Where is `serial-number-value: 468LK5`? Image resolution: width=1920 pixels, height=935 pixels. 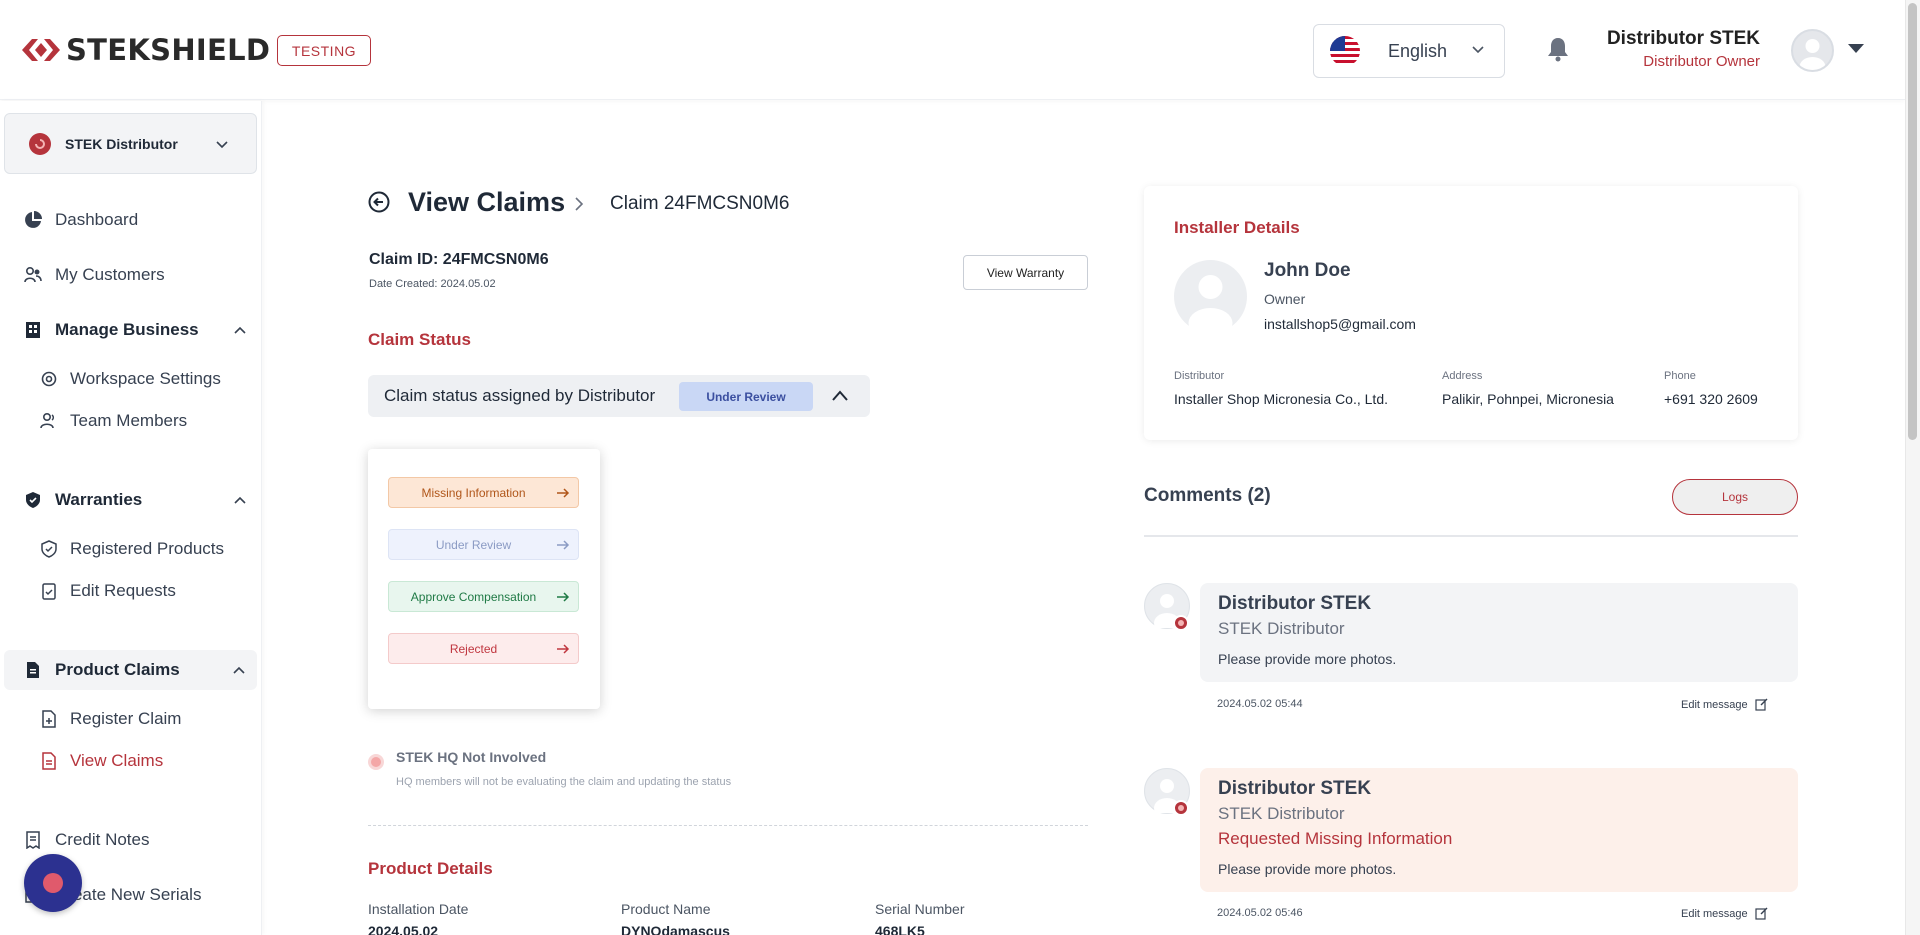 serial-number-value: 468LK5 is located at coordinates (900, 929).